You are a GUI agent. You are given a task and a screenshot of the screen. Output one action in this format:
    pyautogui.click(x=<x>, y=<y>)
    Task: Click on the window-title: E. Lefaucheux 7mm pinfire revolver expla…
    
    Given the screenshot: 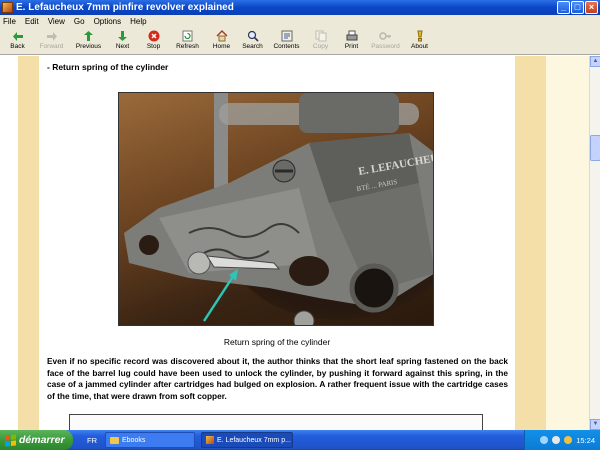 What is the action you would take?
    pyautogui.click(x=125, y=7)
    